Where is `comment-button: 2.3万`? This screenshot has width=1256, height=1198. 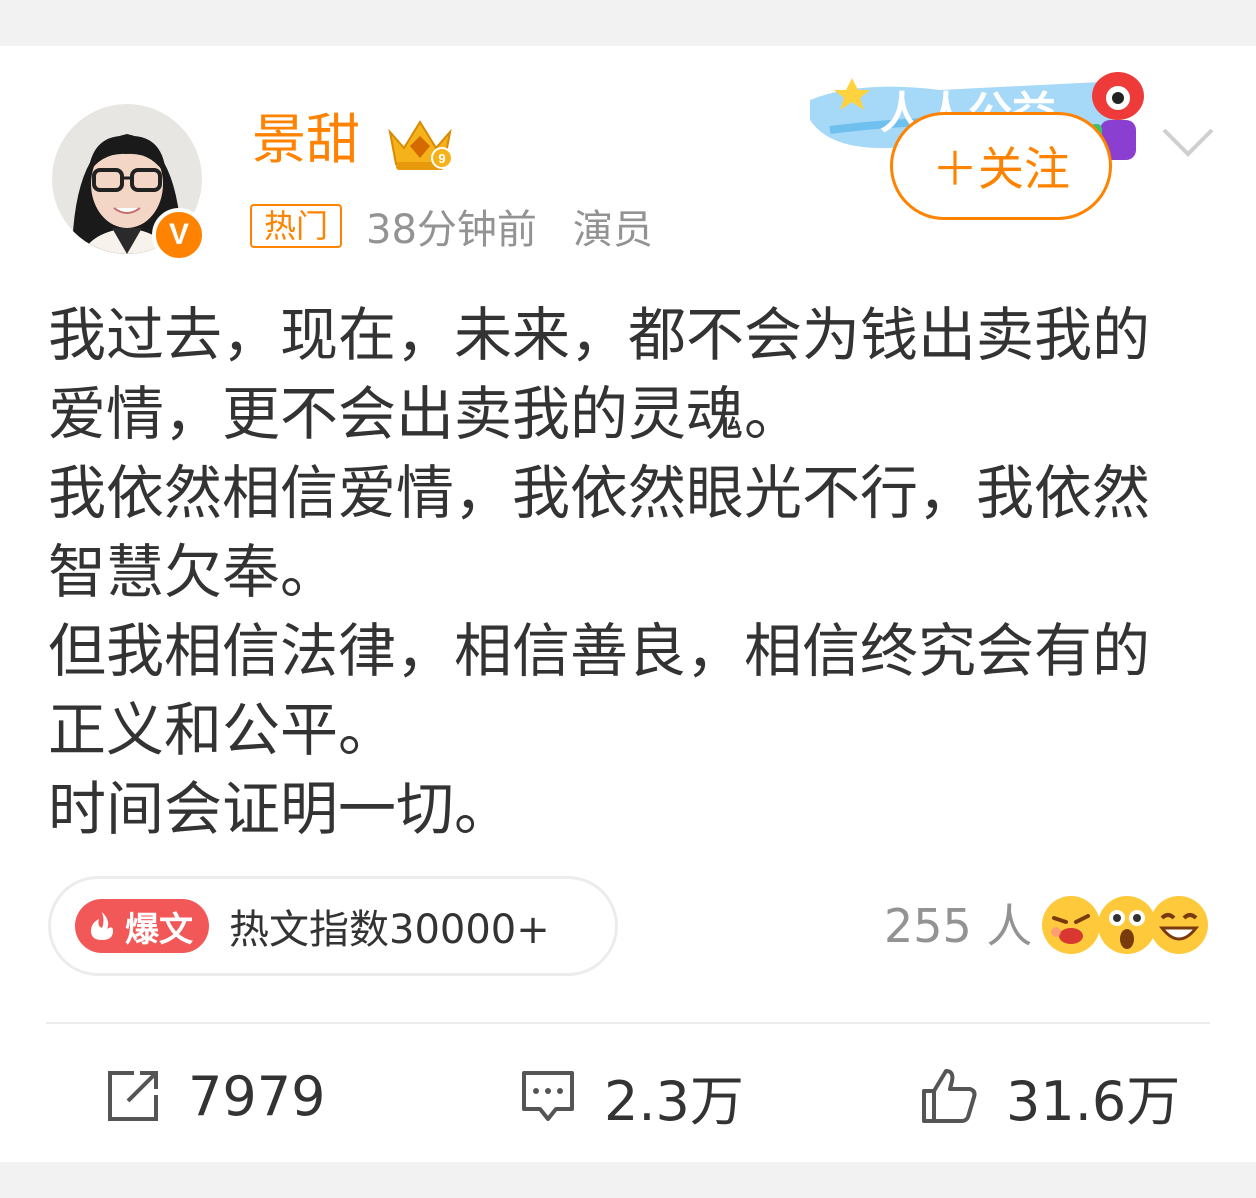
comment-button: 2.3万 is located at coordinates (631, 1096).